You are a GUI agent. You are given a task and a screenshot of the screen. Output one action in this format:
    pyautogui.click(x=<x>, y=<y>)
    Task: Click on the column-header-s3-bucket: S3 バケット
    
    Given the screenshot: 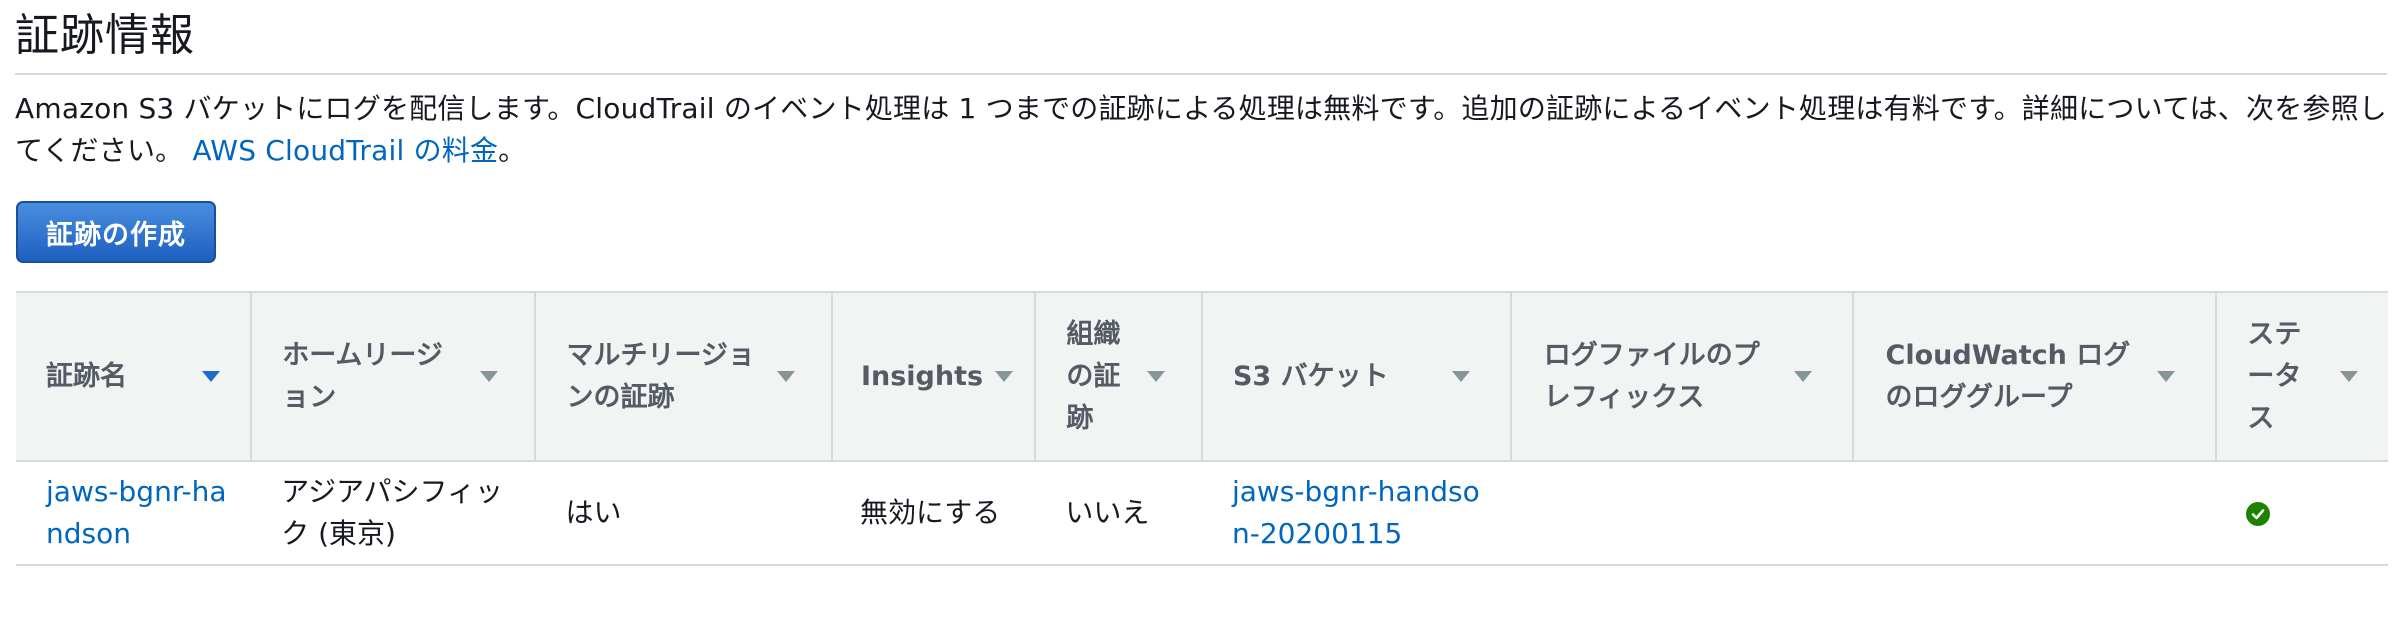 What is the action you would take?
    pyautogui.click(x=1355, y=376)
    